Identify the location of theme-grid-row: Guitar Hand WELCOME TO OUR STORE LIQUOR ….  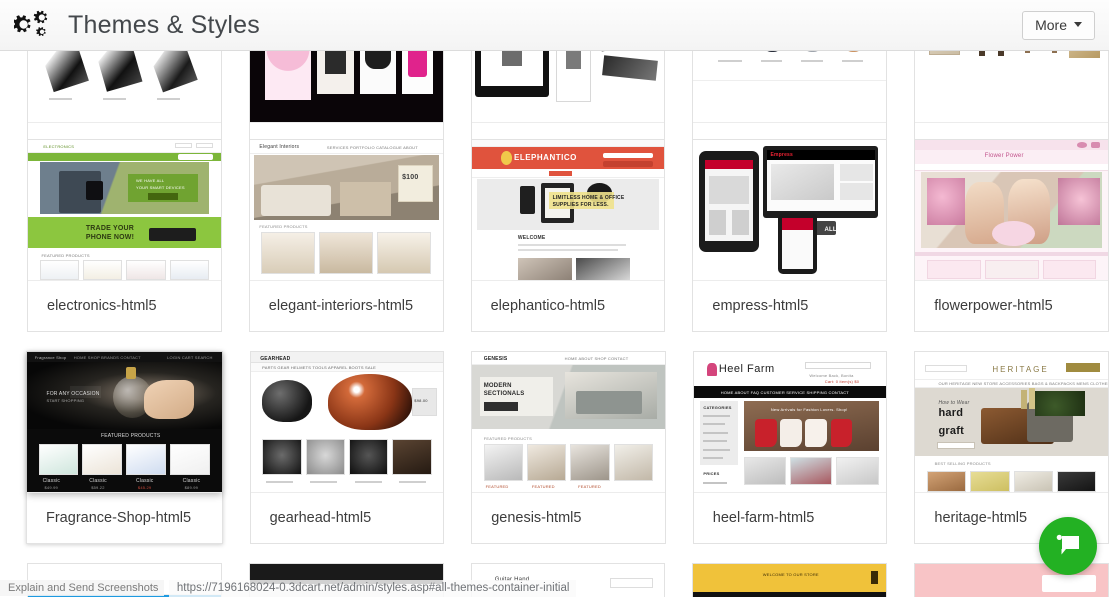
(554, 580).